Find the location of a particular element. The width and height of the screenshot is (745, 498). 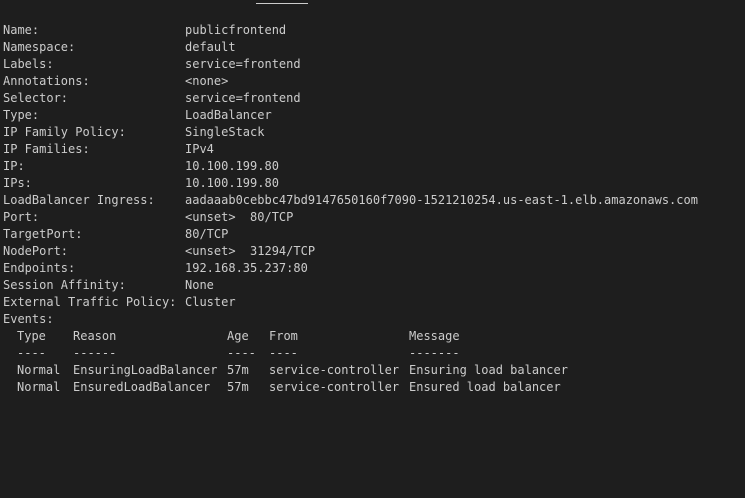

field-session-affinity: Session Affinity: None is located at coordinates (373, 285).